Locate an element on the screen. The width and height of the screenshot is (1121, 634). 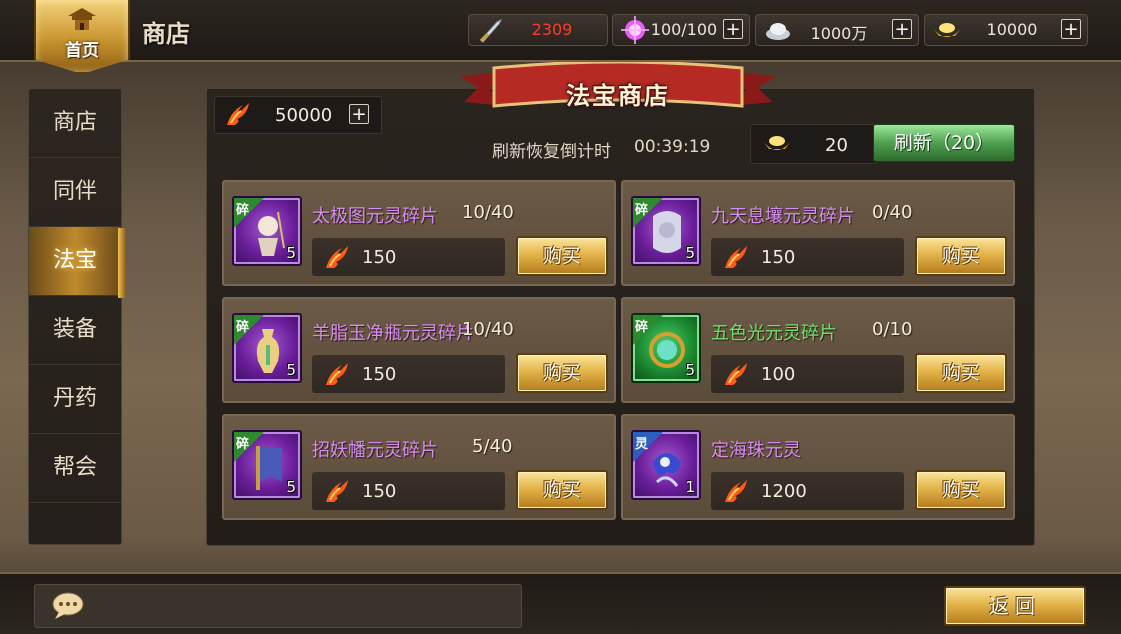
item-name: 太极图元灵碎片 is located at coordinates (375, 216).